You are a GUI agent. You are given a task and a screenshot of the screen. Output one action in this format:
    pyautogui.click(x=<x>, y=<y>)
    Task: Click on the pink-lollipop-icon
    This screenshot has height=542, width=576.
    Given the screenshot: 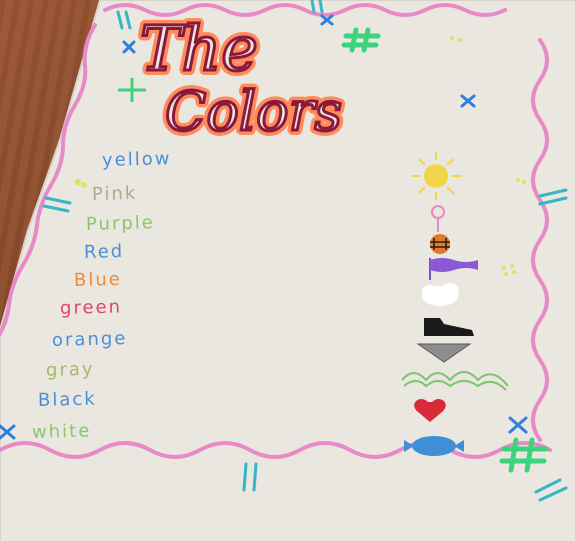 What is the action you would take?
    pyautogui.click(x=438, y=218)
    